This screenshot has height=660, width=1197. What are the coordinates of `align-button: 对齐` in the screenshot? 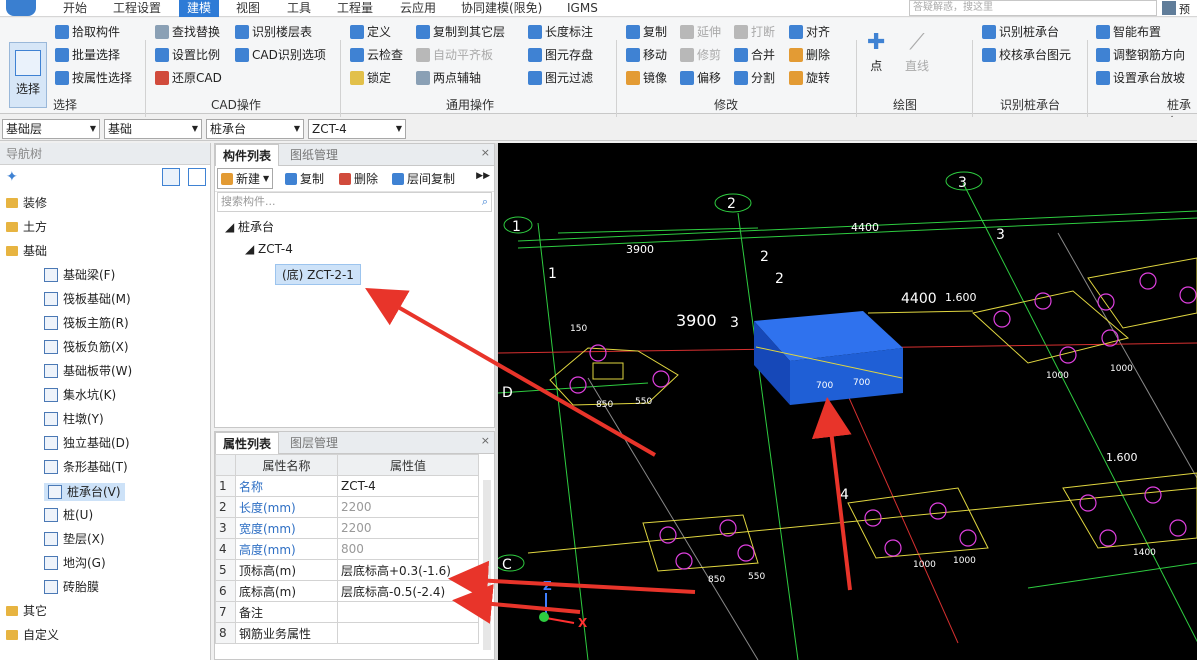 It's located at (809, 32).